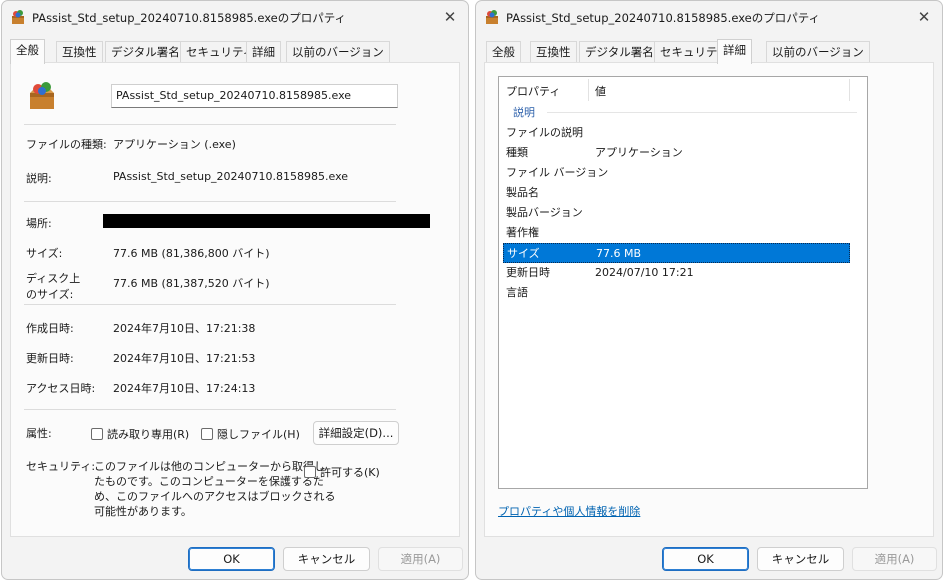 The image size is (946, 580). What do you see at coordinates (528, 272) in the screenshot?
I see `property-name: 更新日時` at bounding box center [528, 272].